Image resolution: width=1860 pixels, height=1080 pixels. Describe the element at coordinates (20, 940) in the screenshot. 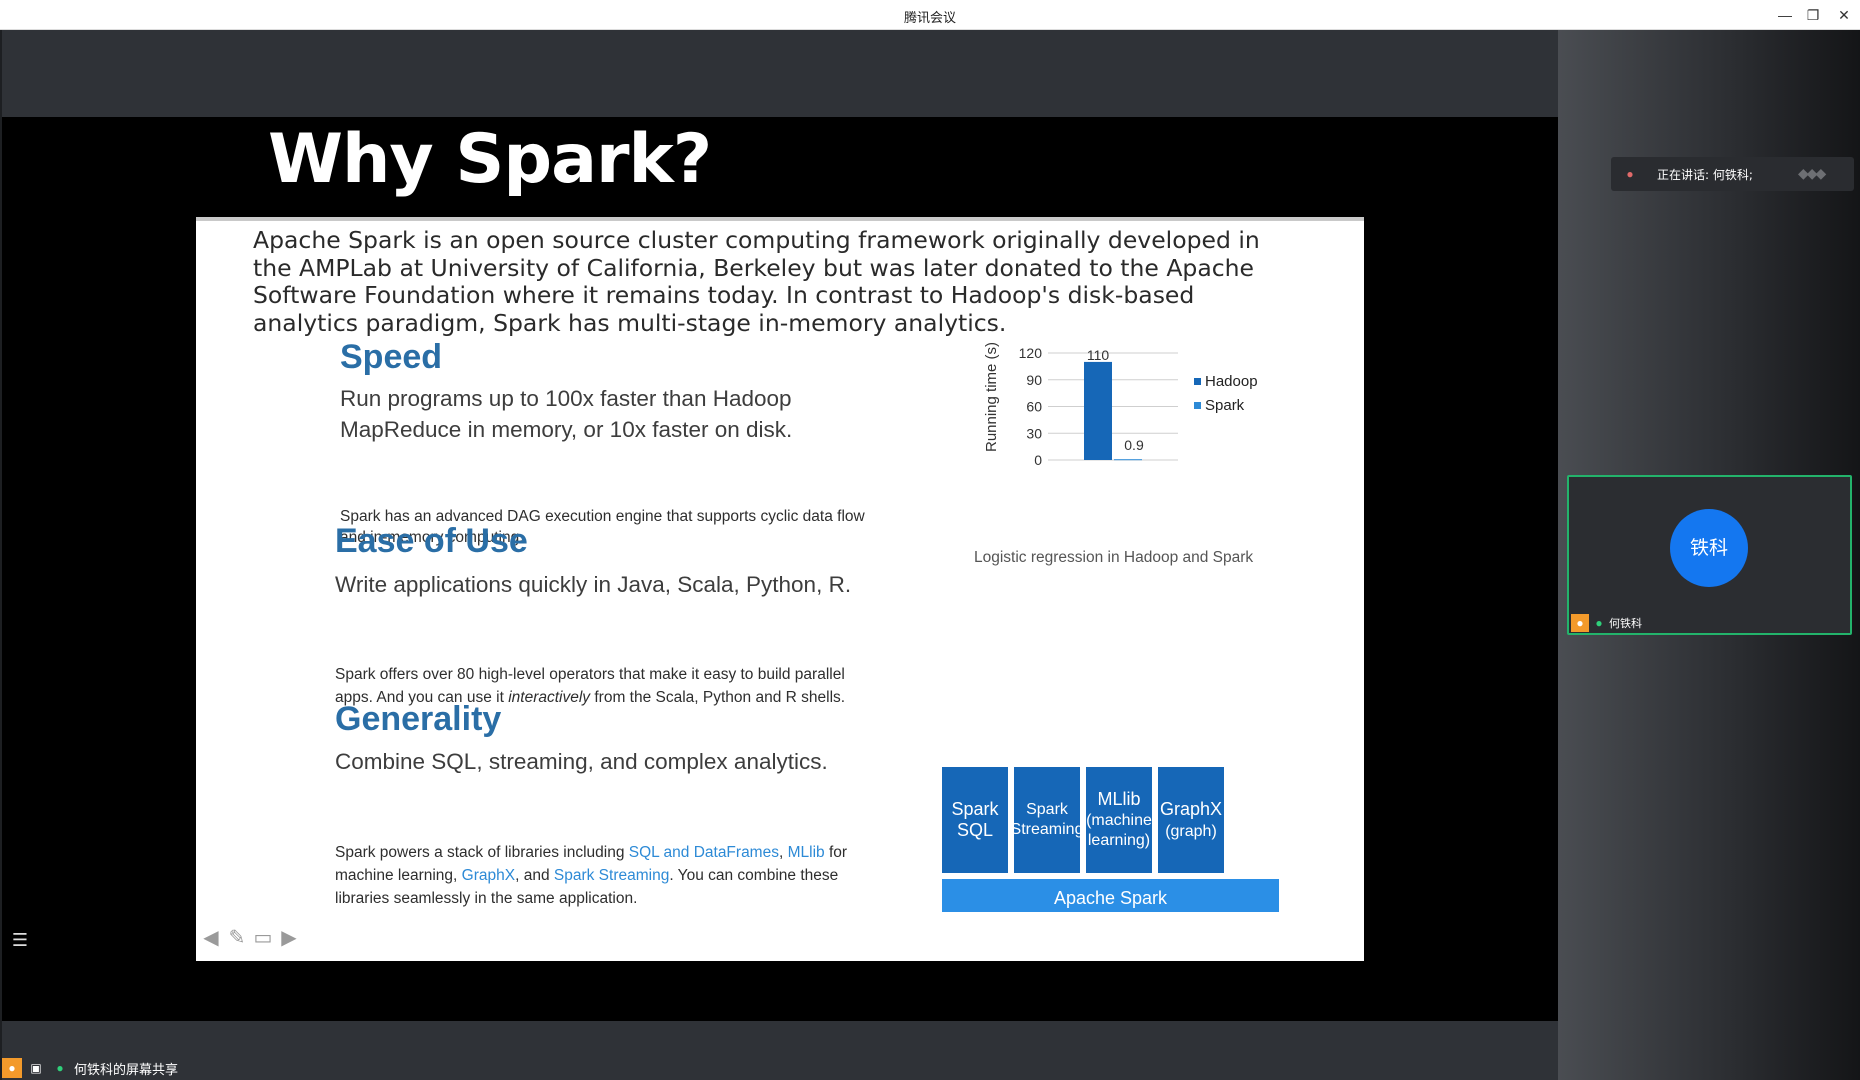

I see `list-icon: ☰` at that location.